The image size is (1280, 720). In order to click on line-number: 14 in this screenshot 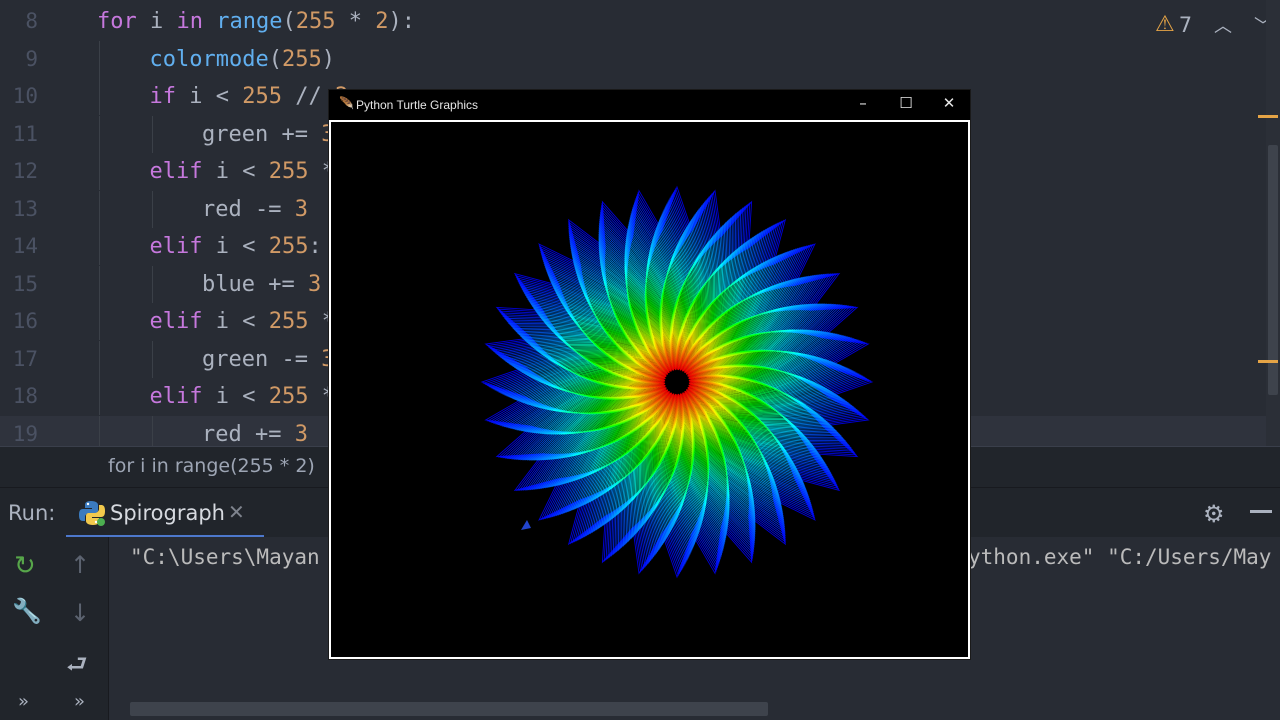, I will do `click(25, 246)`.